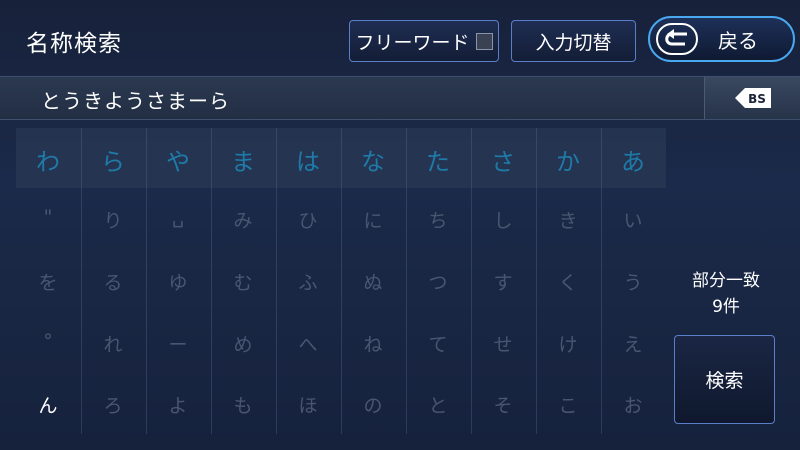  What do you see at coordinates (373, 281) in the screenshot?
I see `kana-key: ぬ` at bounding box center [373, 281].